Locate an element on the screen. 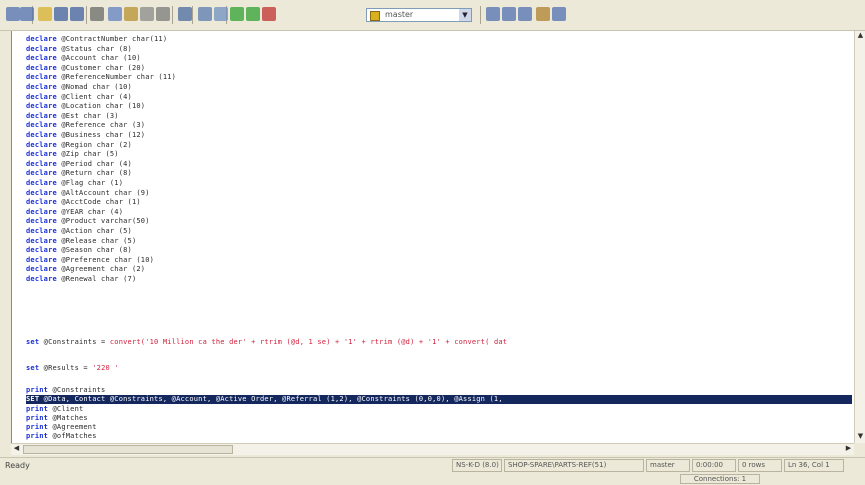 The image size is (865, 485). code-line-print: print @Constraints is located at coordinates (65, 390).